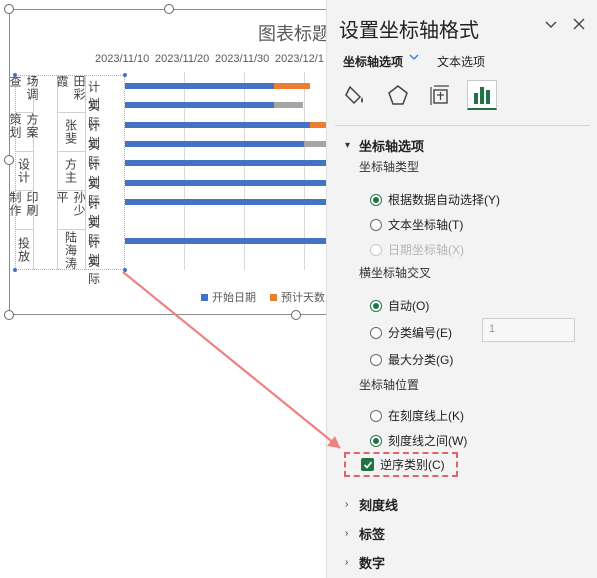 This screenshot has width=597, height=578. I want to click on option-label: 在刻度线上(K), so click(426, 416).